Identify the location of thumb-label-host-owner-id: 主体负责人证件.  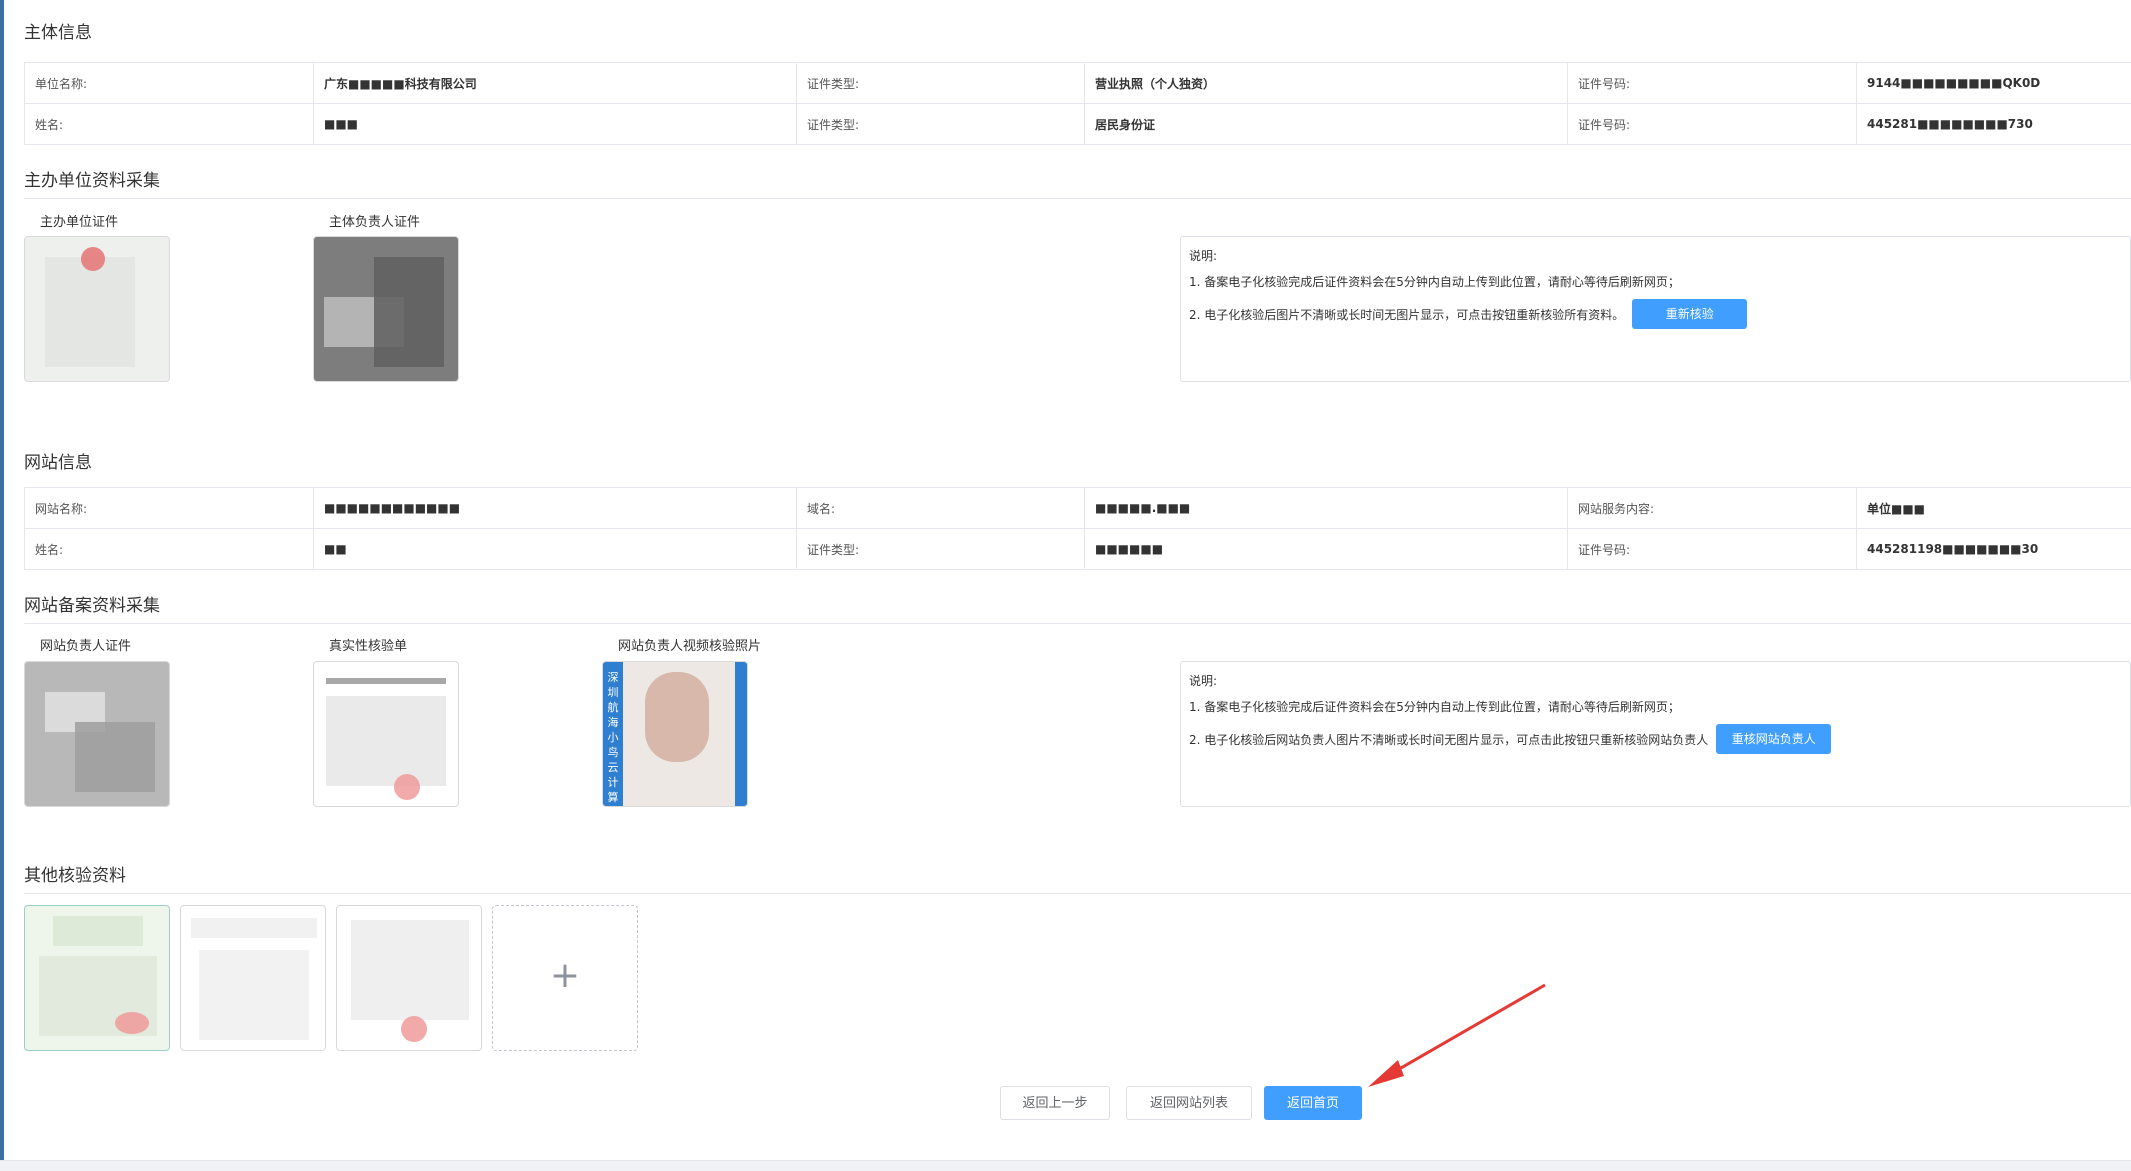
(374, 220).